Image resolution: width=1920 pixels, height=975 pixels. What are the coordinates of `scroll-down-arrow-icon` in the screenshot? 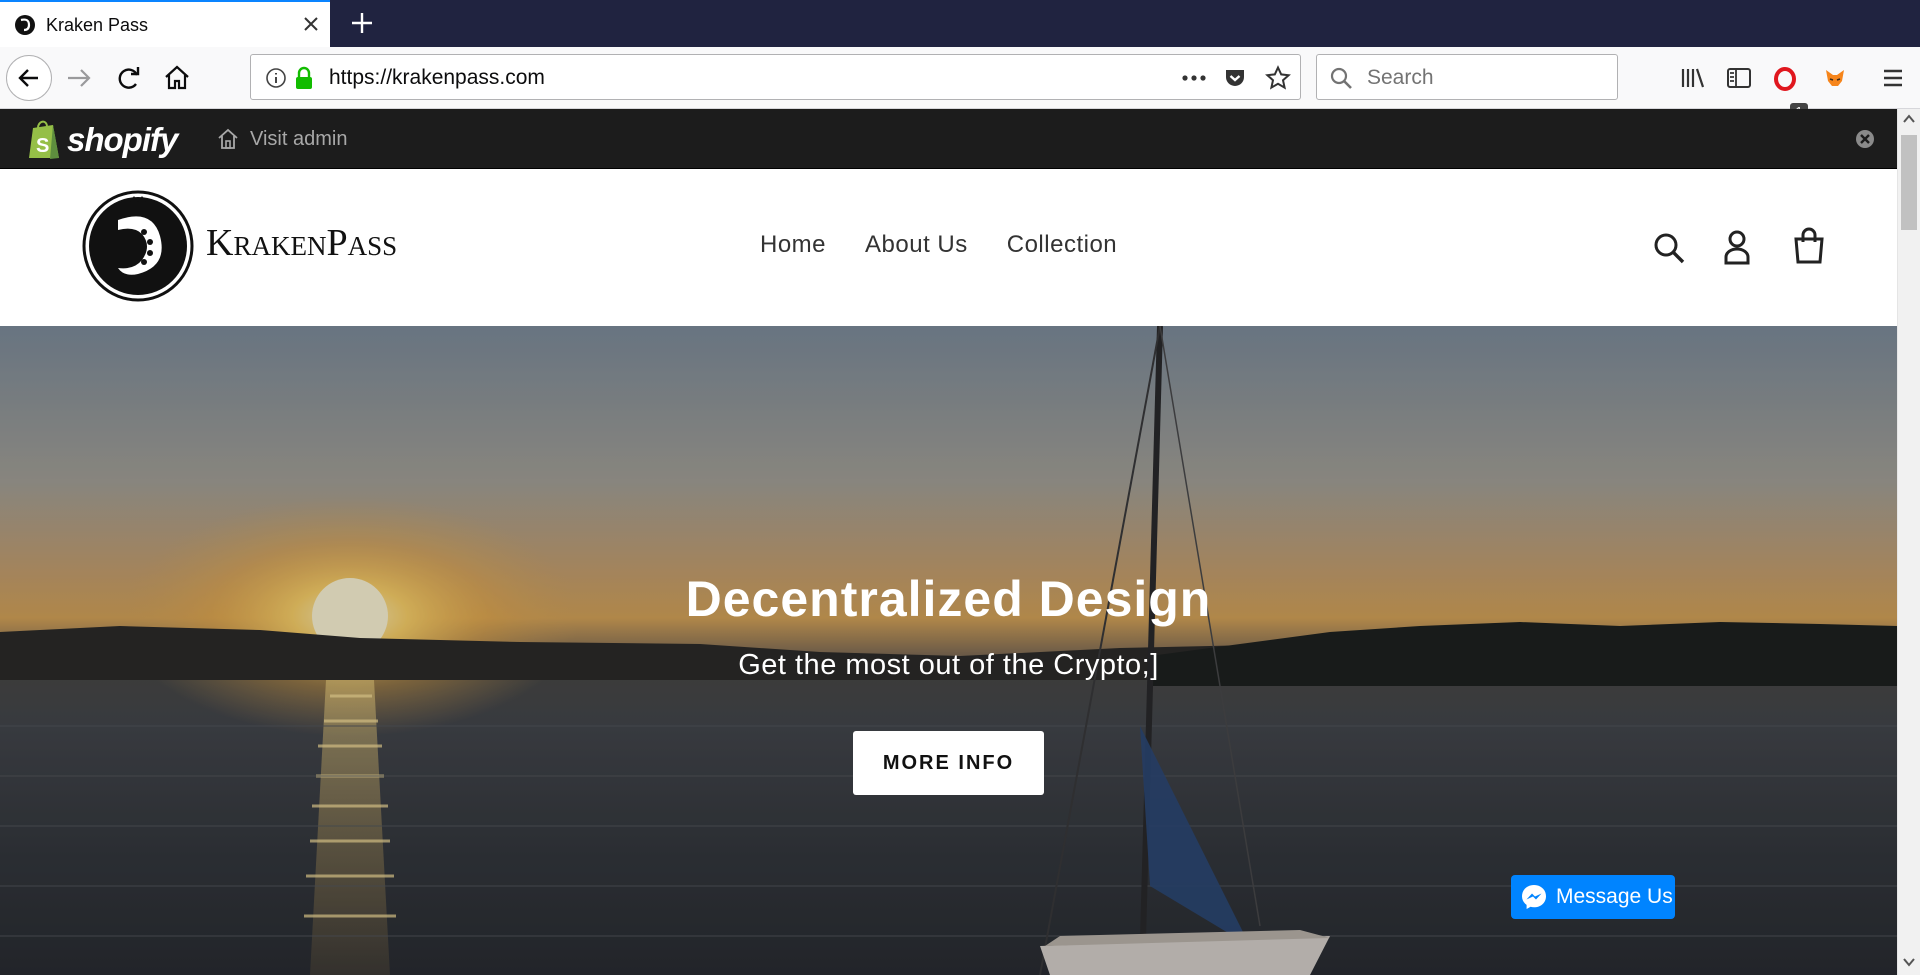 It's located at (1909, 962).